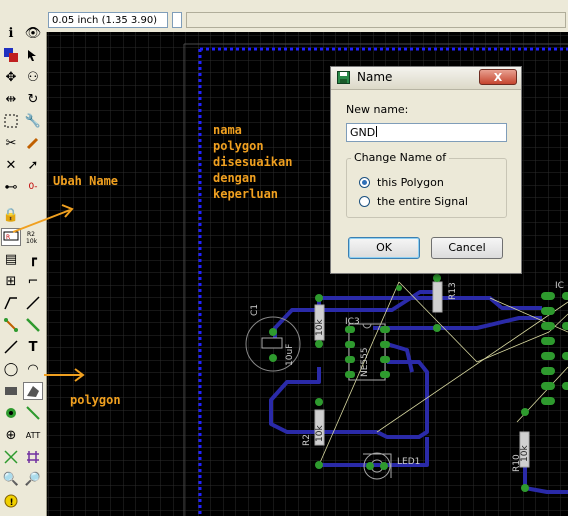 The height and width of the screenshot is (516, 568). I want to click on new-name-label: New name:, so click(377, 109).